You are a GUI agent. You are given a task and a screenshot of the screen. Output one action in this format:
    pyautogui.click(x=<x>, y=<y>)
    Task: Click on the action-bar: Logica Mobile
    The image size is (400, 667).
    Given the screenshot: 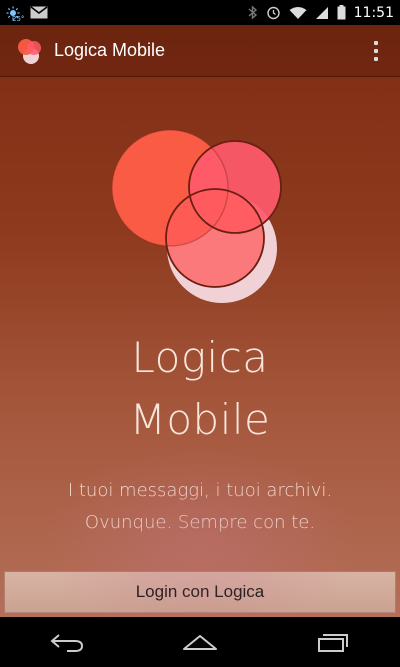 What is the action you would take?
    pyautogui.click(x=200, y=51)
    